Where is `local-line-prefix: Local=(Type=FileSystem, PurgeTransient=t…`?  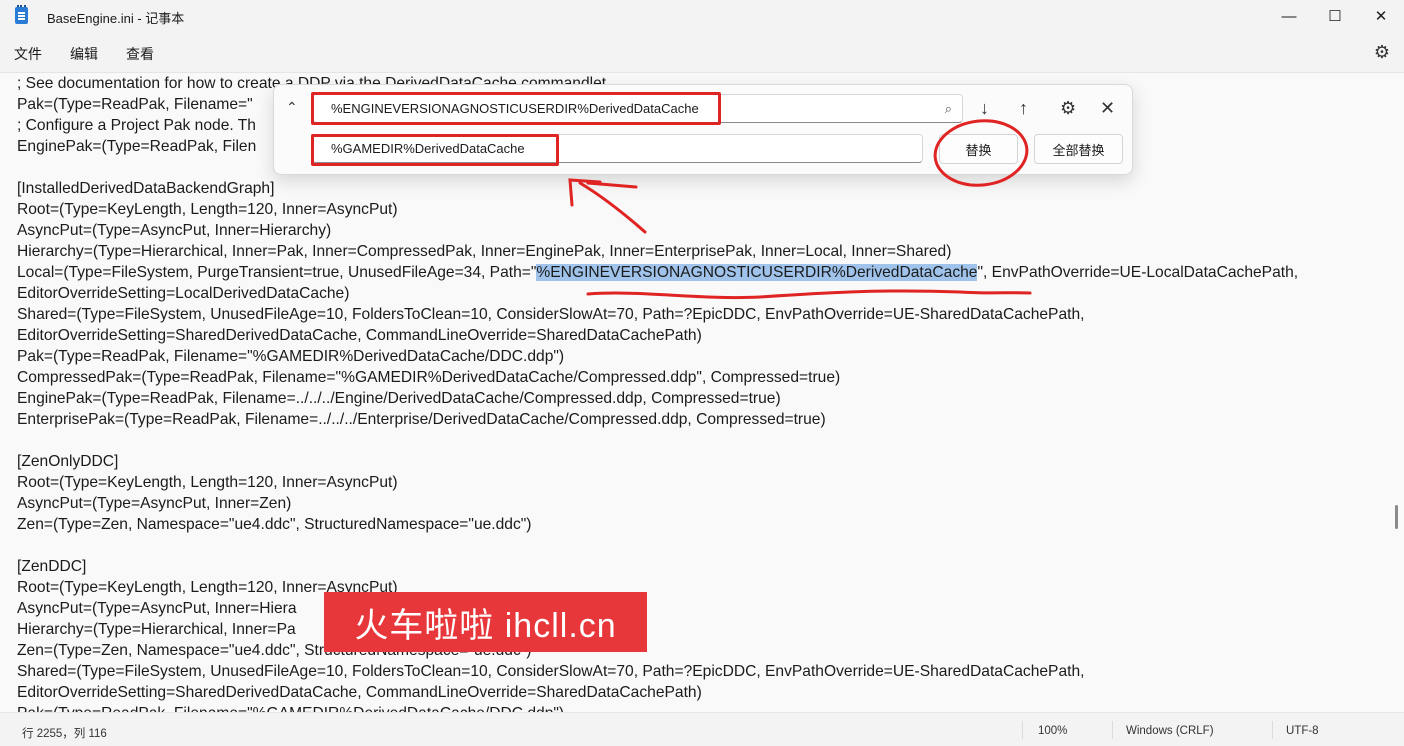
local-line-prefix: Local=(Type=FileSystem, PurgeTransient=t… is located at coordinates (277, 272).